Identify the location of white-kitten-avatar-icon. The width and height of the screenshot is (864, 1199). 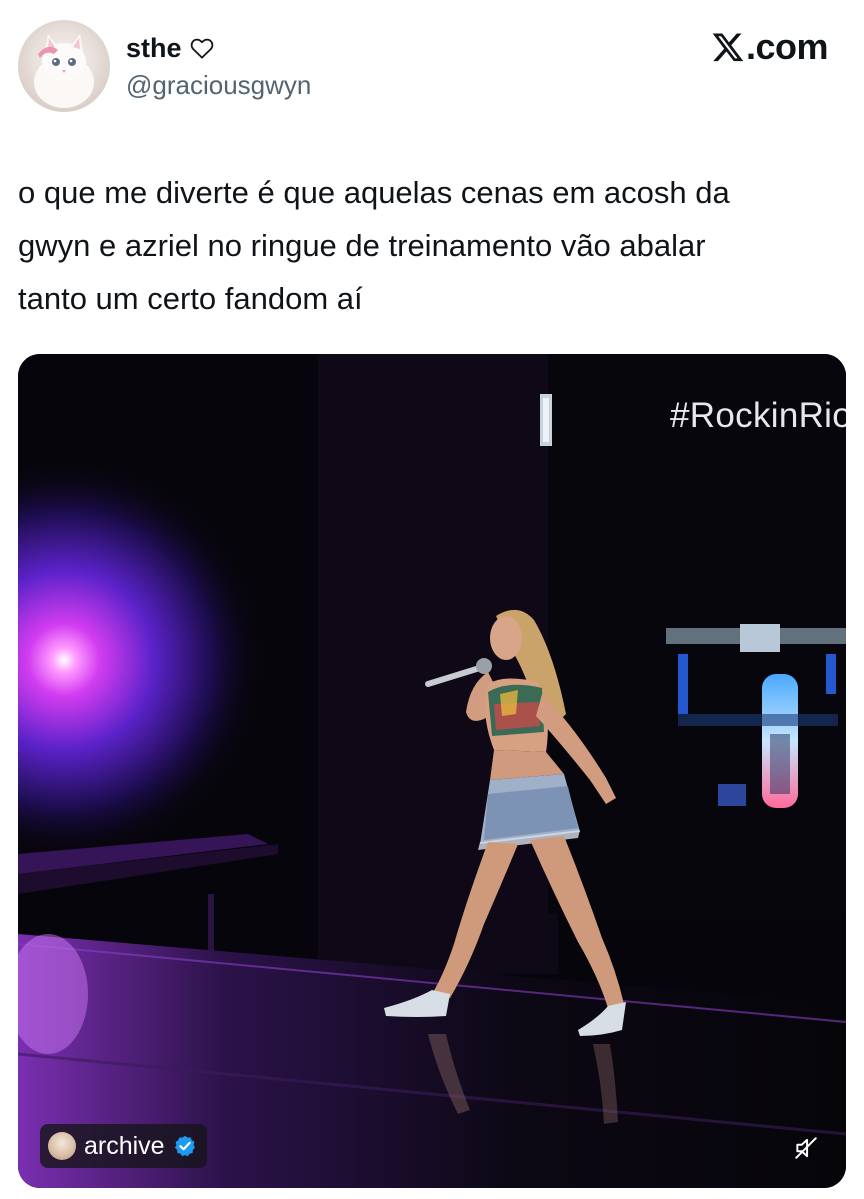
(64, 71).